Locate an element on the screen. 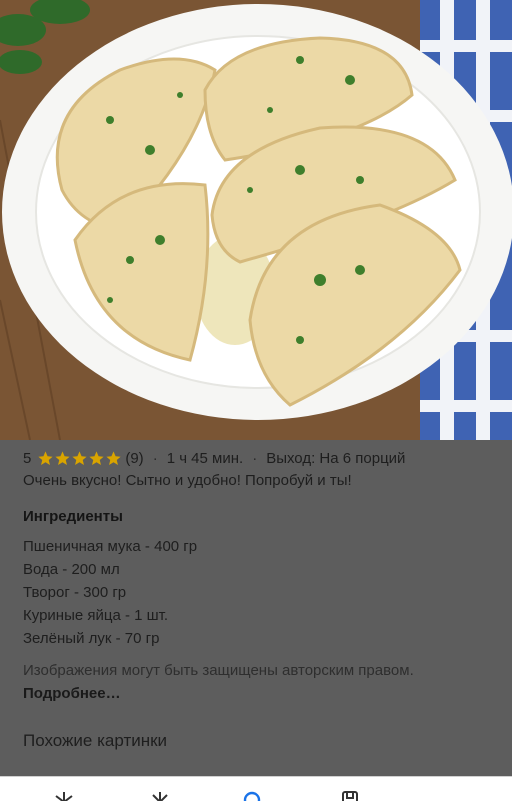 The height and width of the screenshot is (801, 512). ingredients-heading: Ингредиенты is located at coordinates (73, 516).